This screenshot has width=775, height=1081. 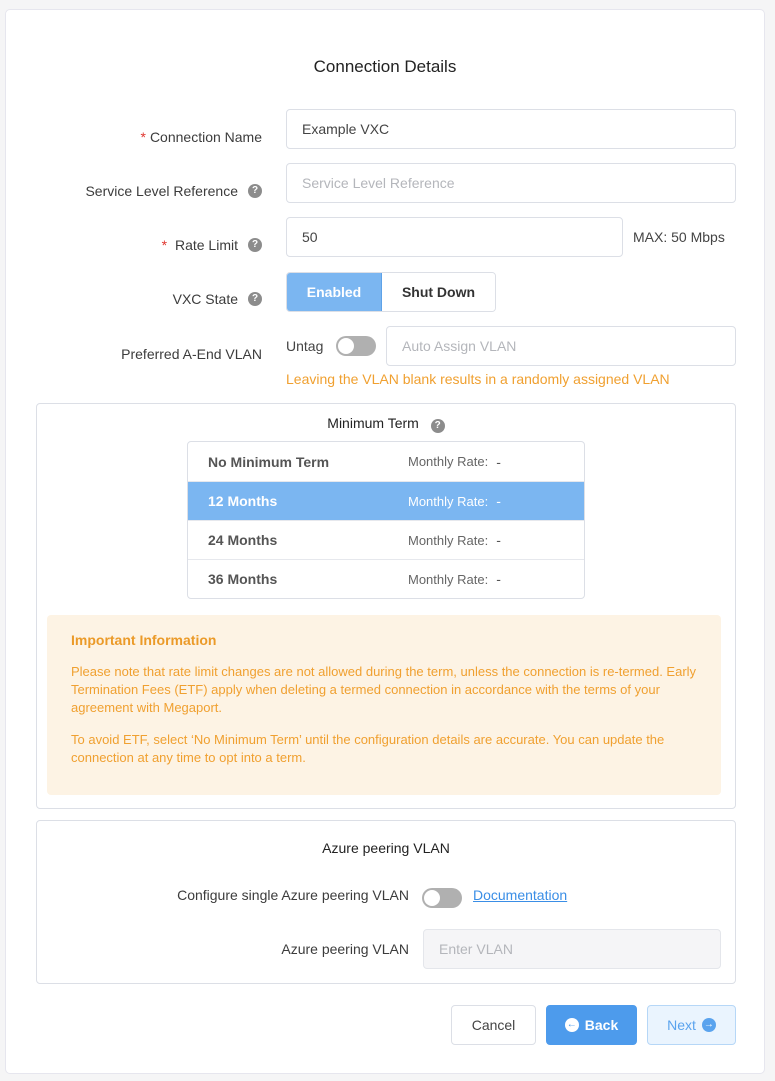 What do you see at coordinates (345, 949) in the screenshot?
I see `azure-vlan-label: Azure peering VLAN` at bounding box center [345, 949].